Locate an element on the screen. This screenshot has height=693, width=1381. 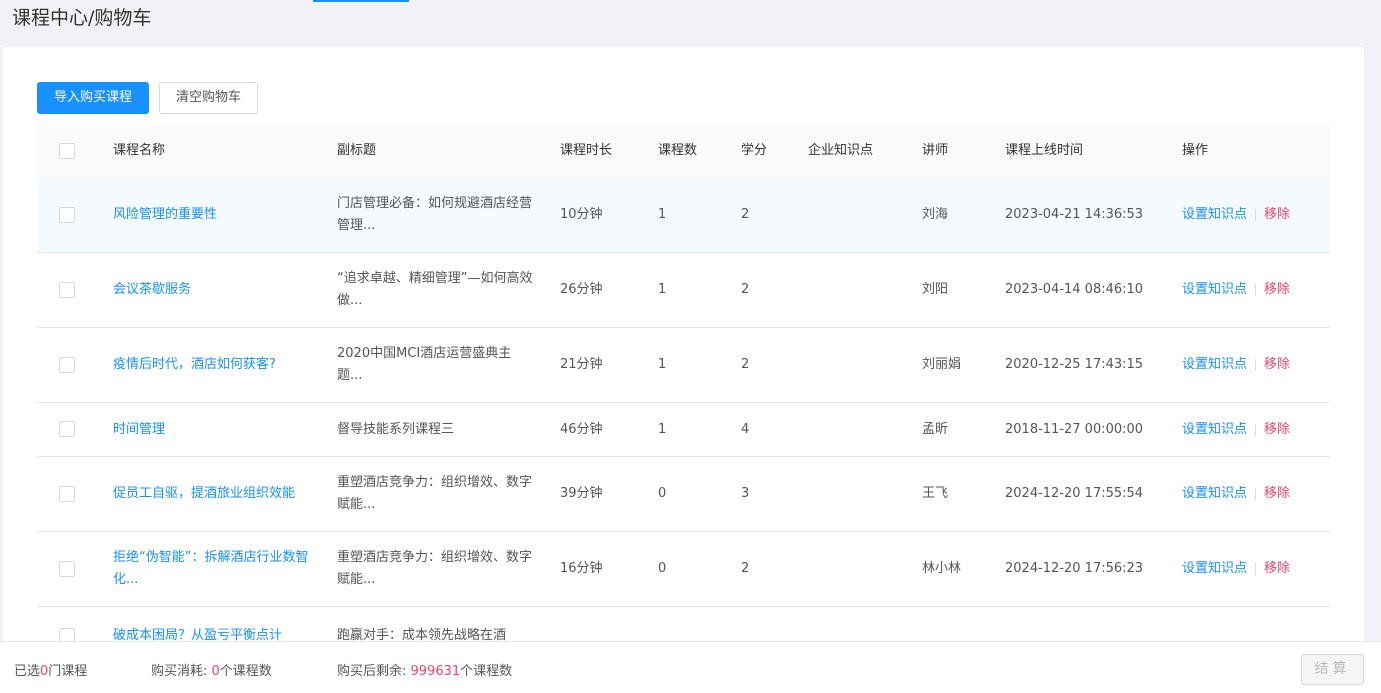
header-credit: 学分 is located at coordinates (754, 150).